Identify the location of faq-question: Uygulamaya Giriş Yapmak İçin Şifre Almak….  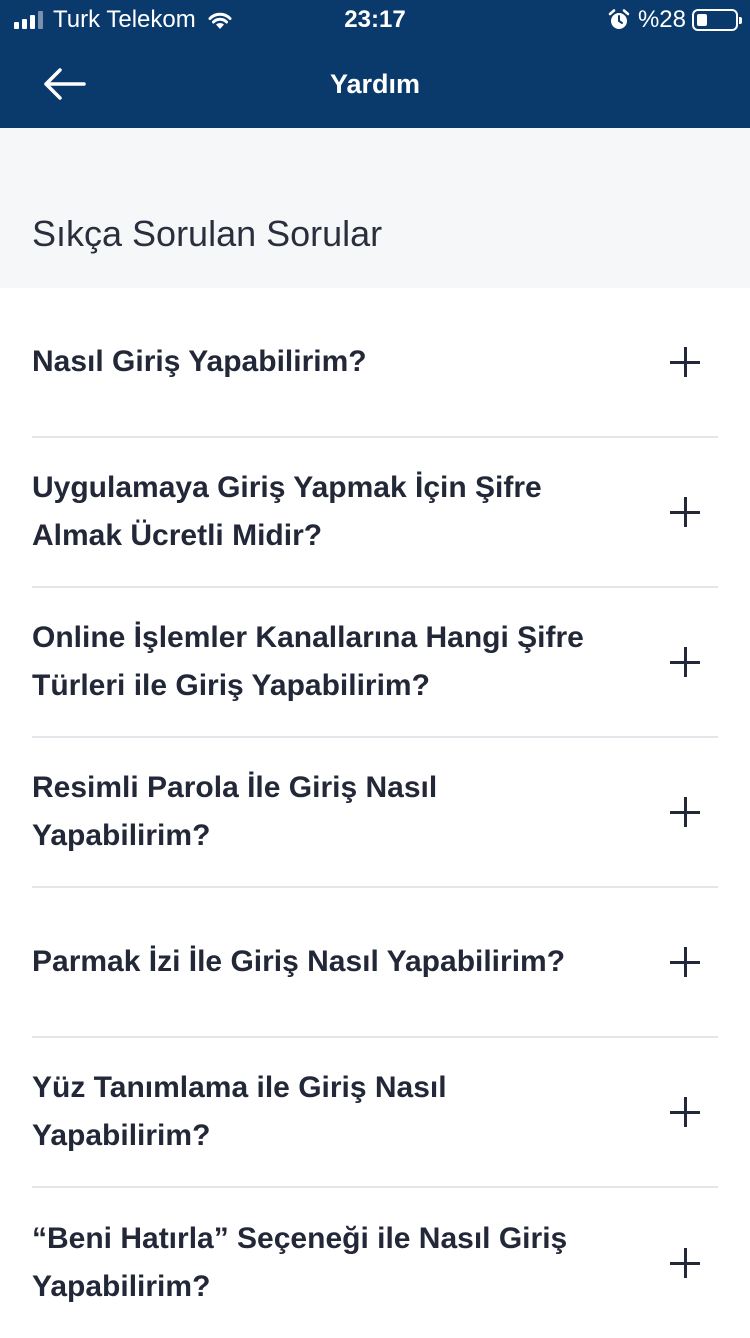
(287, 511).